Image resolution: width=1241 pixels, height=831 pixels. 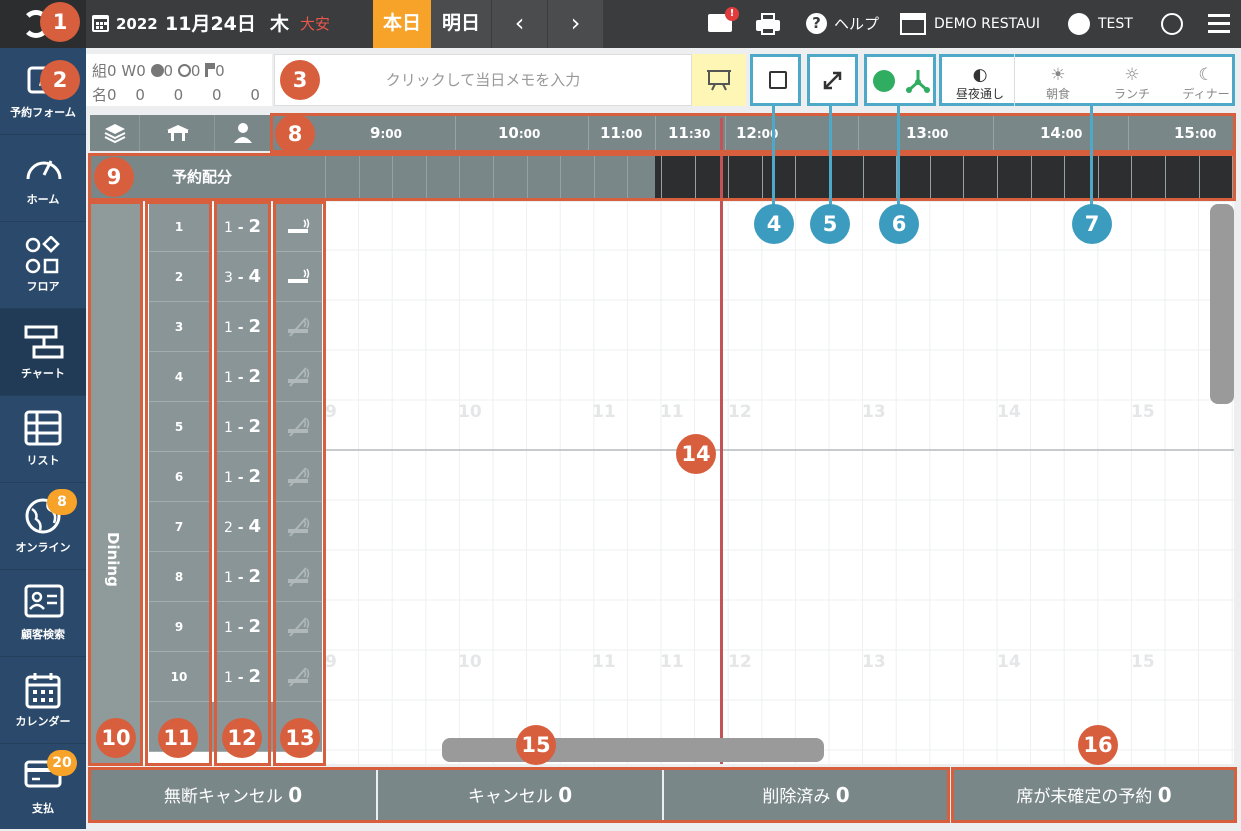 What do you see at coordinates (633, 750) in the screenshot?
I see `horizontal-scrollbar` at bounding box center [633, 750].